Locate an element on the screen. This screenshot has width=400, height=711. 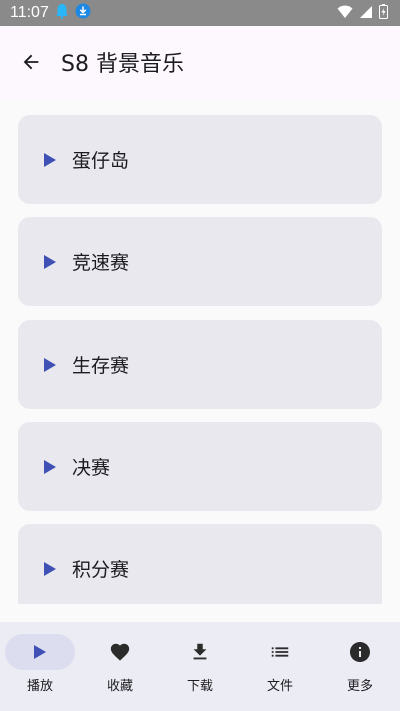
track-label: 积分赛 is located at coordinates (101, 570).